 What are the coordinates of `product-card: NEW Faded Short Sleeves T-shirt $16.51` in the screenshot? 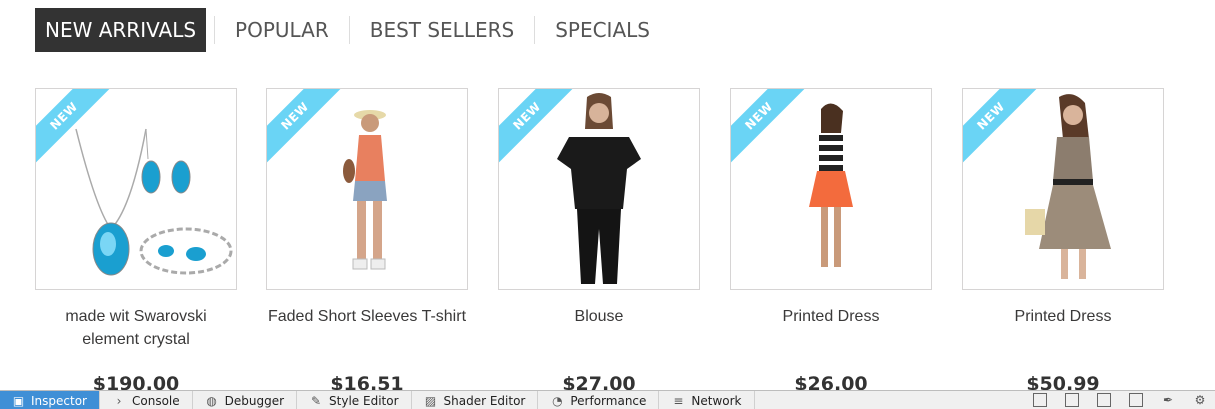 It's located at (367, 241).